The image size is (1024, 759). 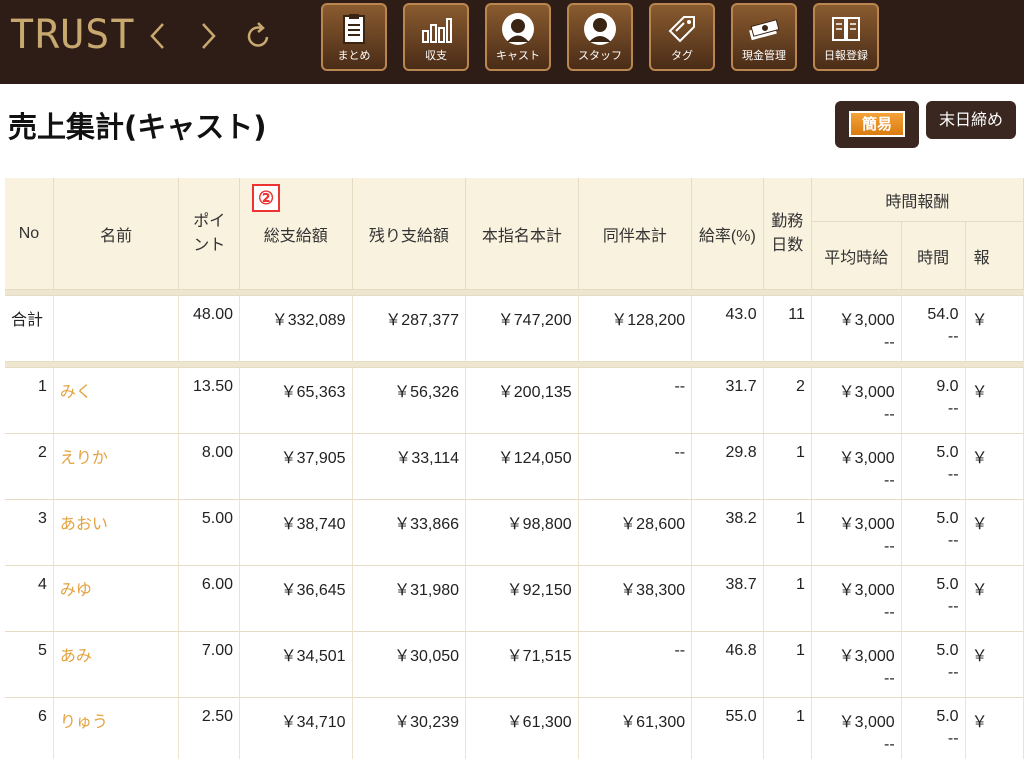 I want to click on cell-total-pay: ￥34,501, so click(x=296, y=665).